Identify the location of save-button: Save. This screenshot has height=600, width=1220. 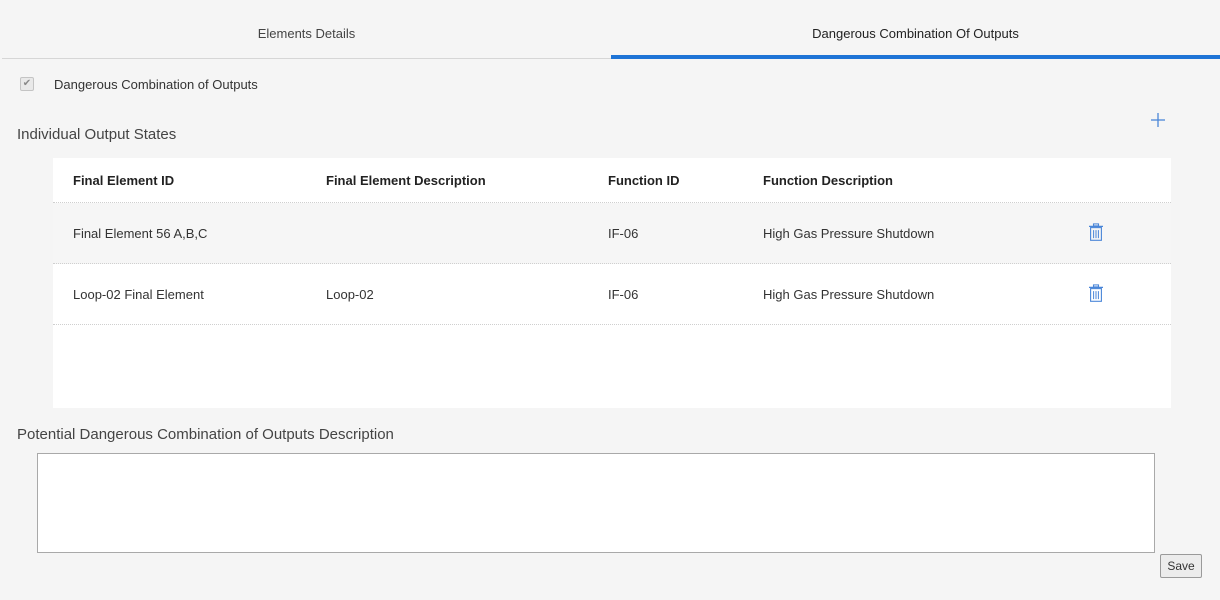
(1181, 566).